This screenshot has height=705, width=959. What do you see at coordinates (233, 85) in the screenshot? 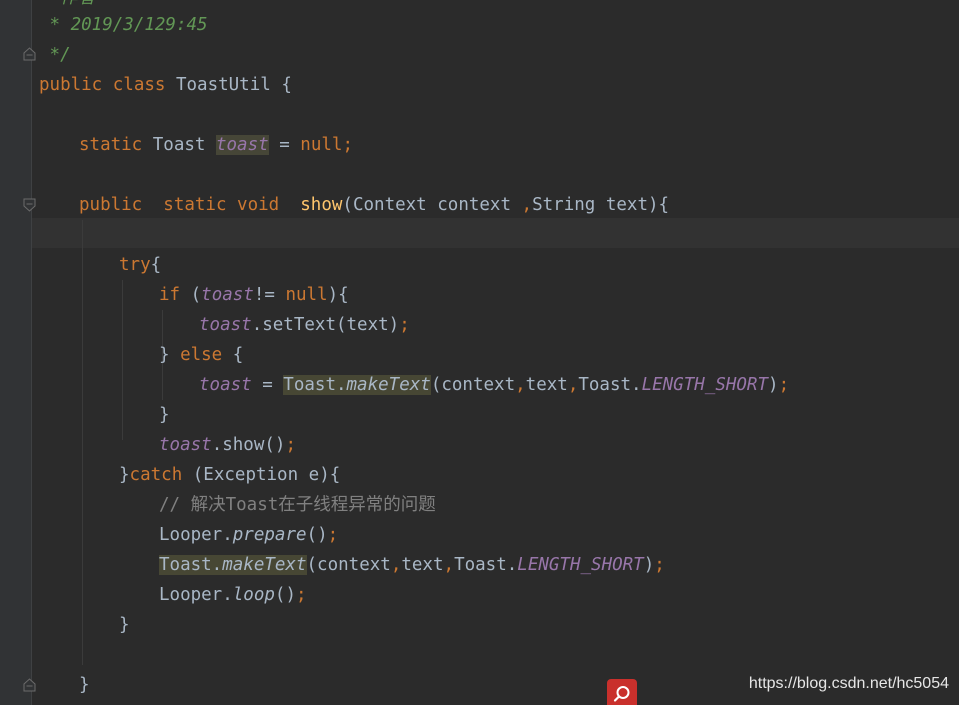
I see `class-name: ToastUtil {` at bounding box center [233, 85].